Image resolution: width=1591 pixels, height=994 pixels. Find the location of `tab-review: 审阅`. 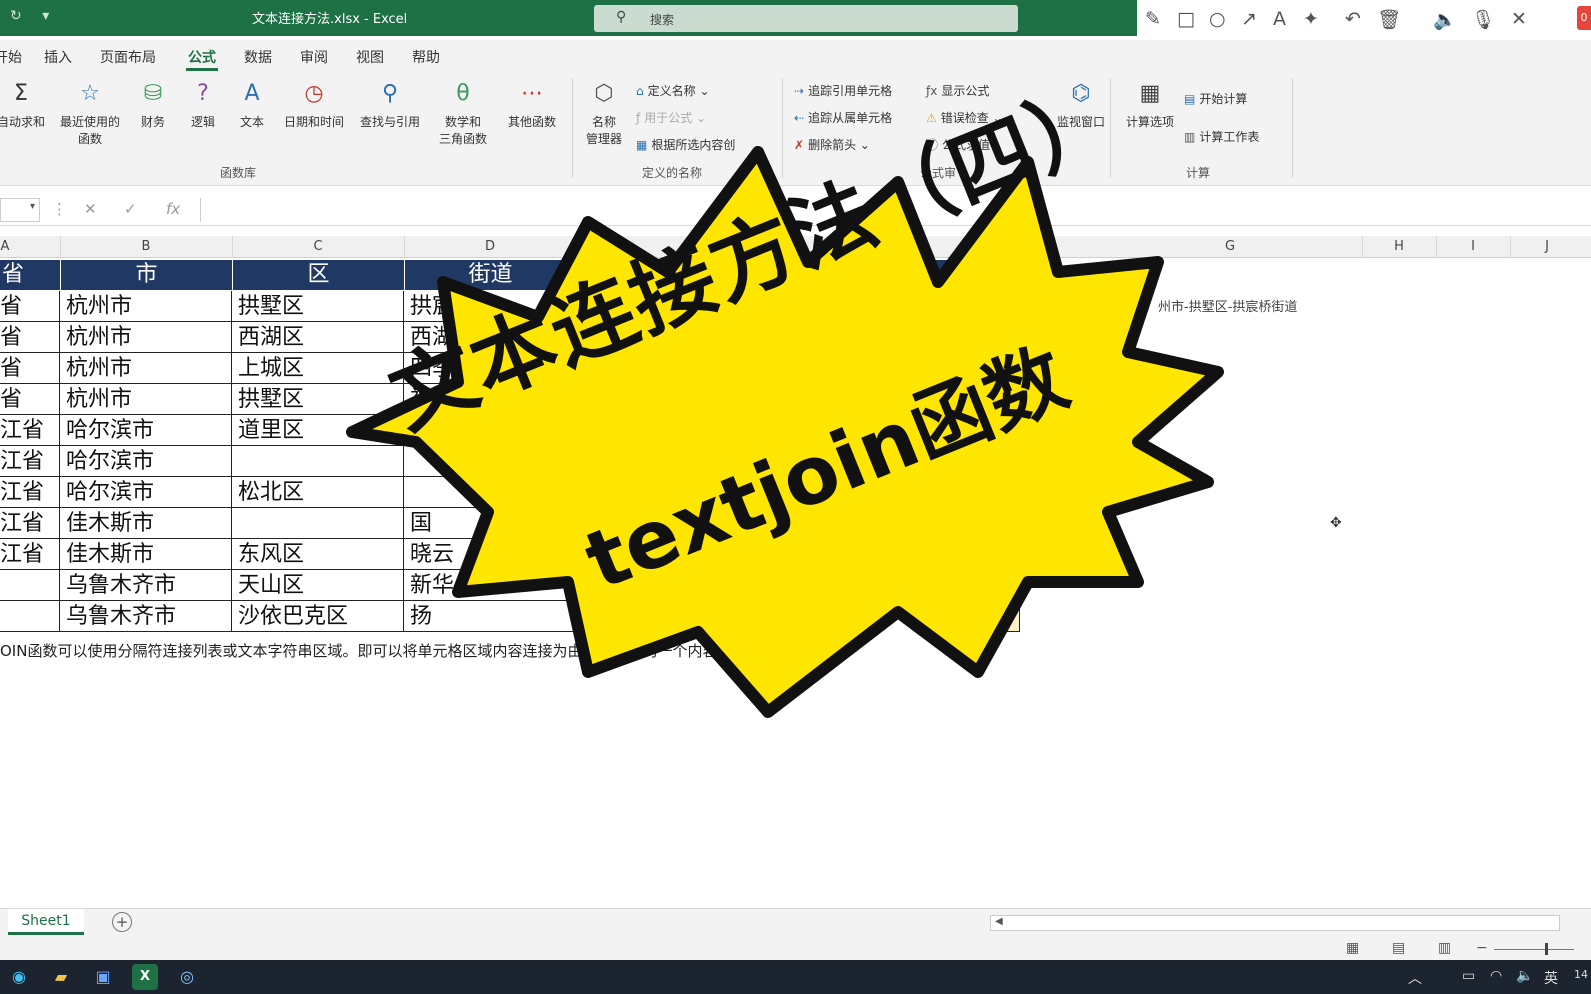

tab-review: 审阅 is located at coordinates (314, 57).